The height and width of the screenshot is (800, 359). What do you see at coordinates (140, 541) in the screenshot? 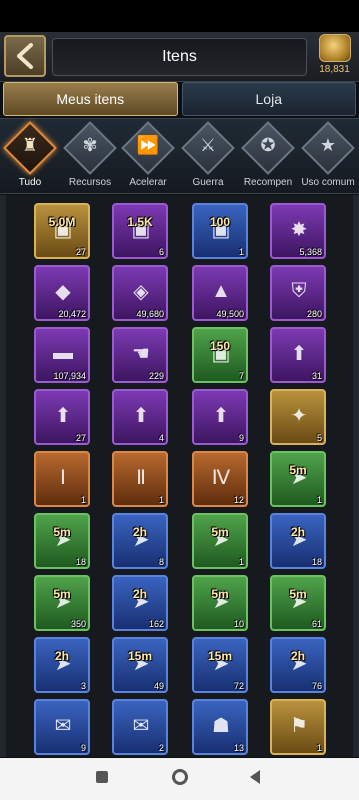
I see `item-slot: ➤ 2h 8` at bounding box center [140, 541].